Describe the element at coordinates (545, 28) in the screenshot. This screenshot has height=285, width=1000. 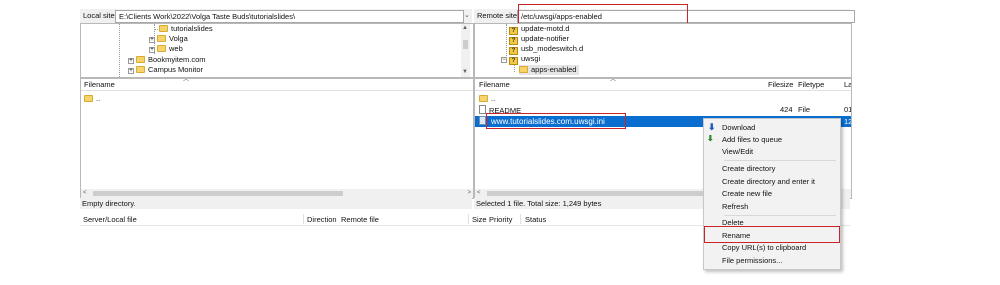
I see `tree-item-label: update-motd.d` at that location.